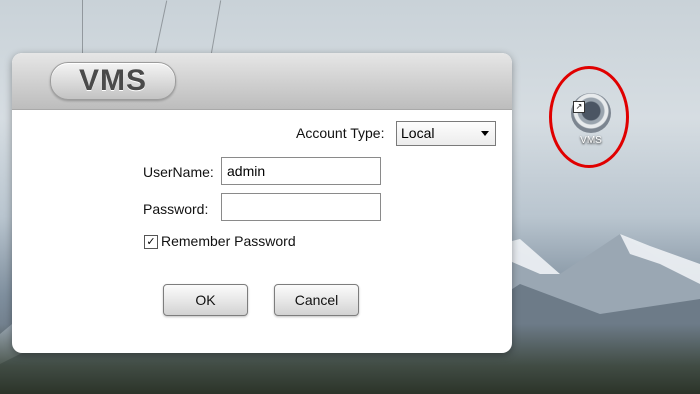 The image size is (700, 394). What do you see at coordinates (151, 242) in the screenshot?
I see `remember-password-checkbox: ✓` at bounding box center [151, 242].